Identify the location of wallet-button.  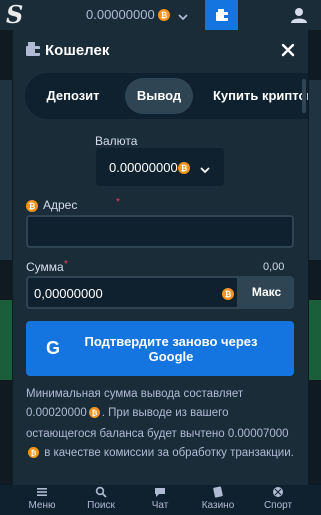
(221, 15).